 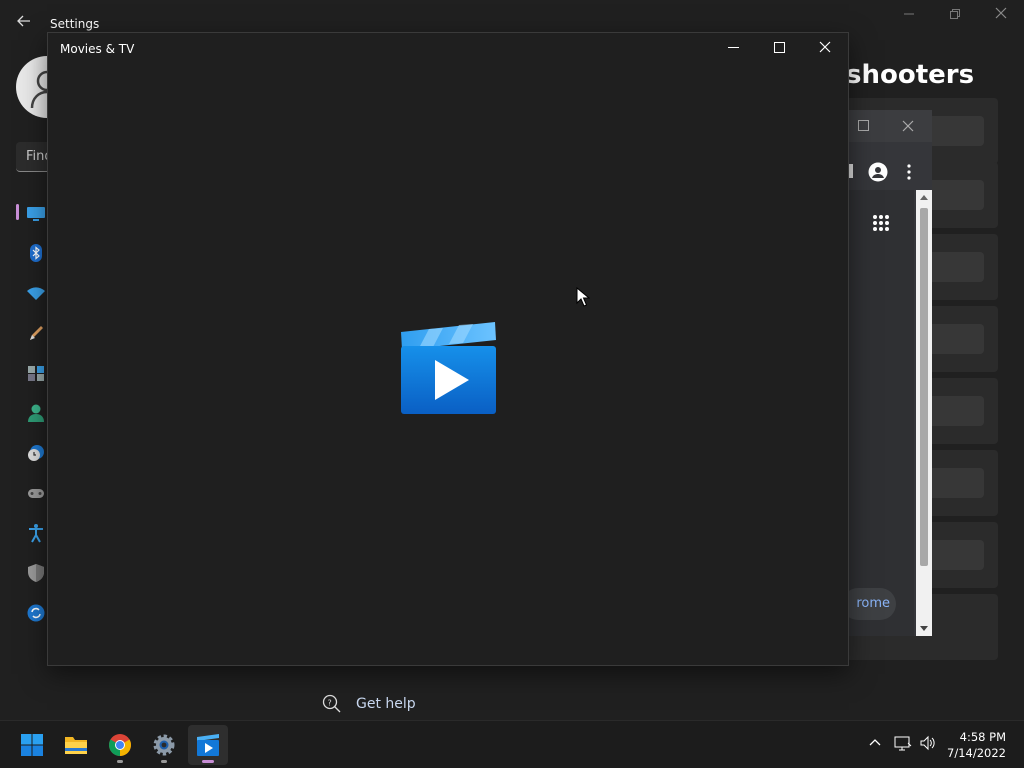 I want to click on chrome-titlebar, so click(x=890, y=126).